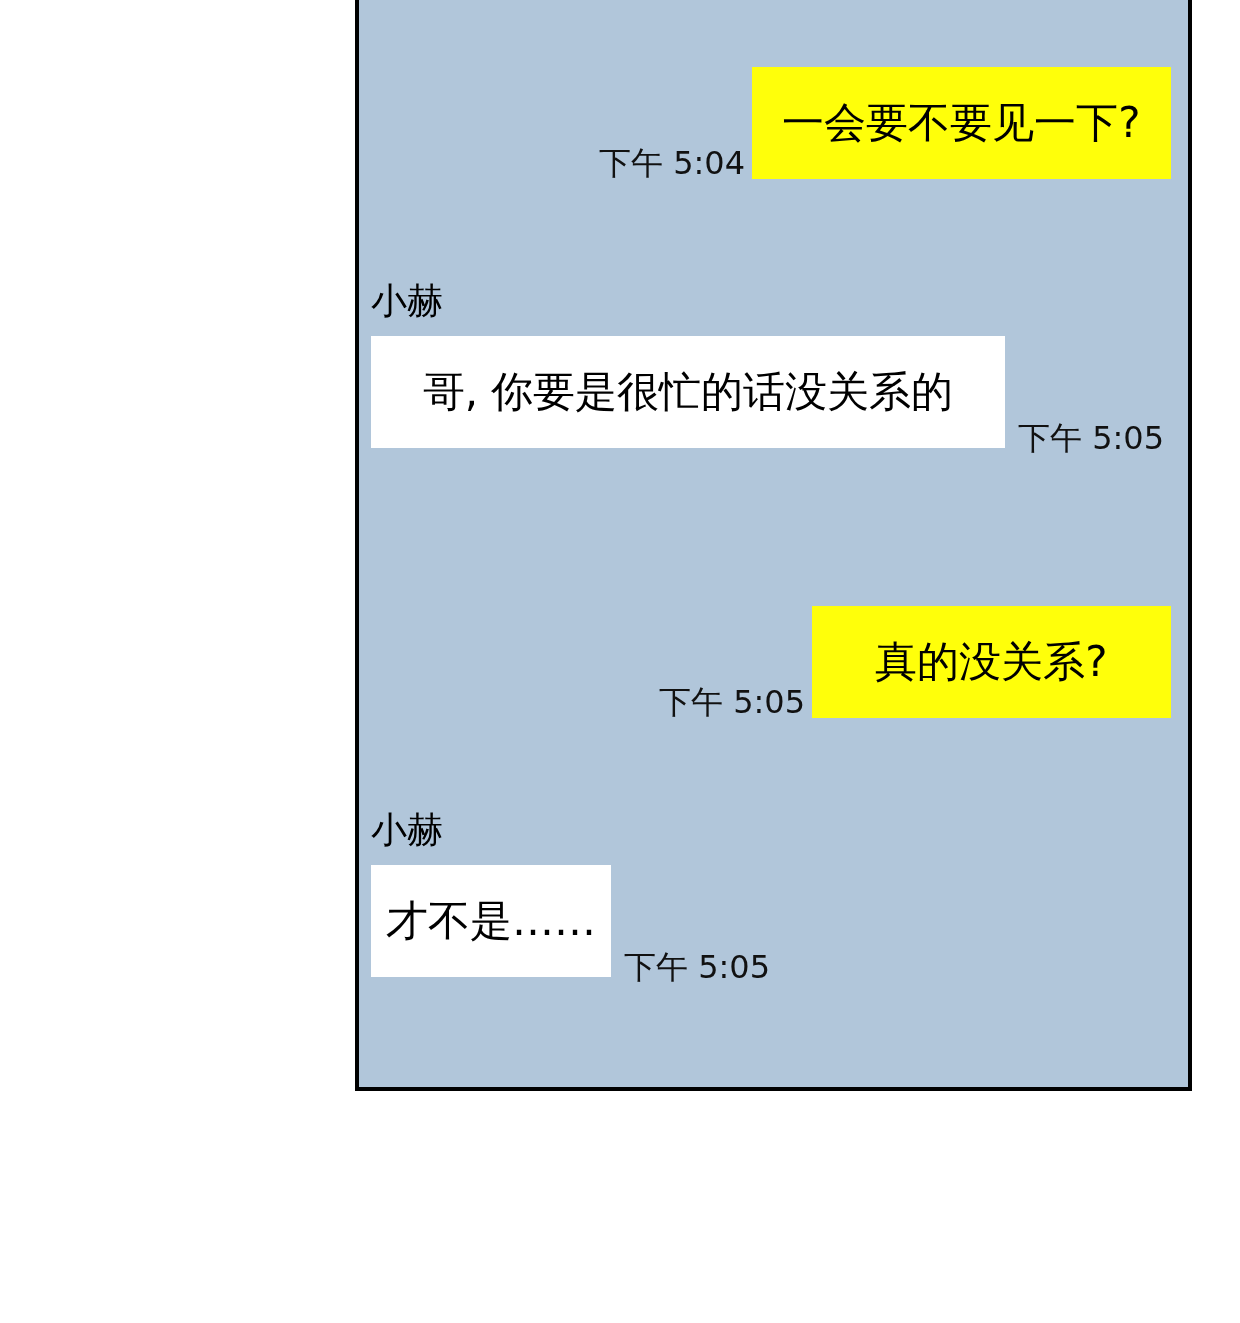 Image resolution: width=1240 pixels, height=1323 pixels. Describe the element at coordinates (688, 392) in the screenshot. I see `message-text: 哥, 你要是很忙的话没关系的` at that location.